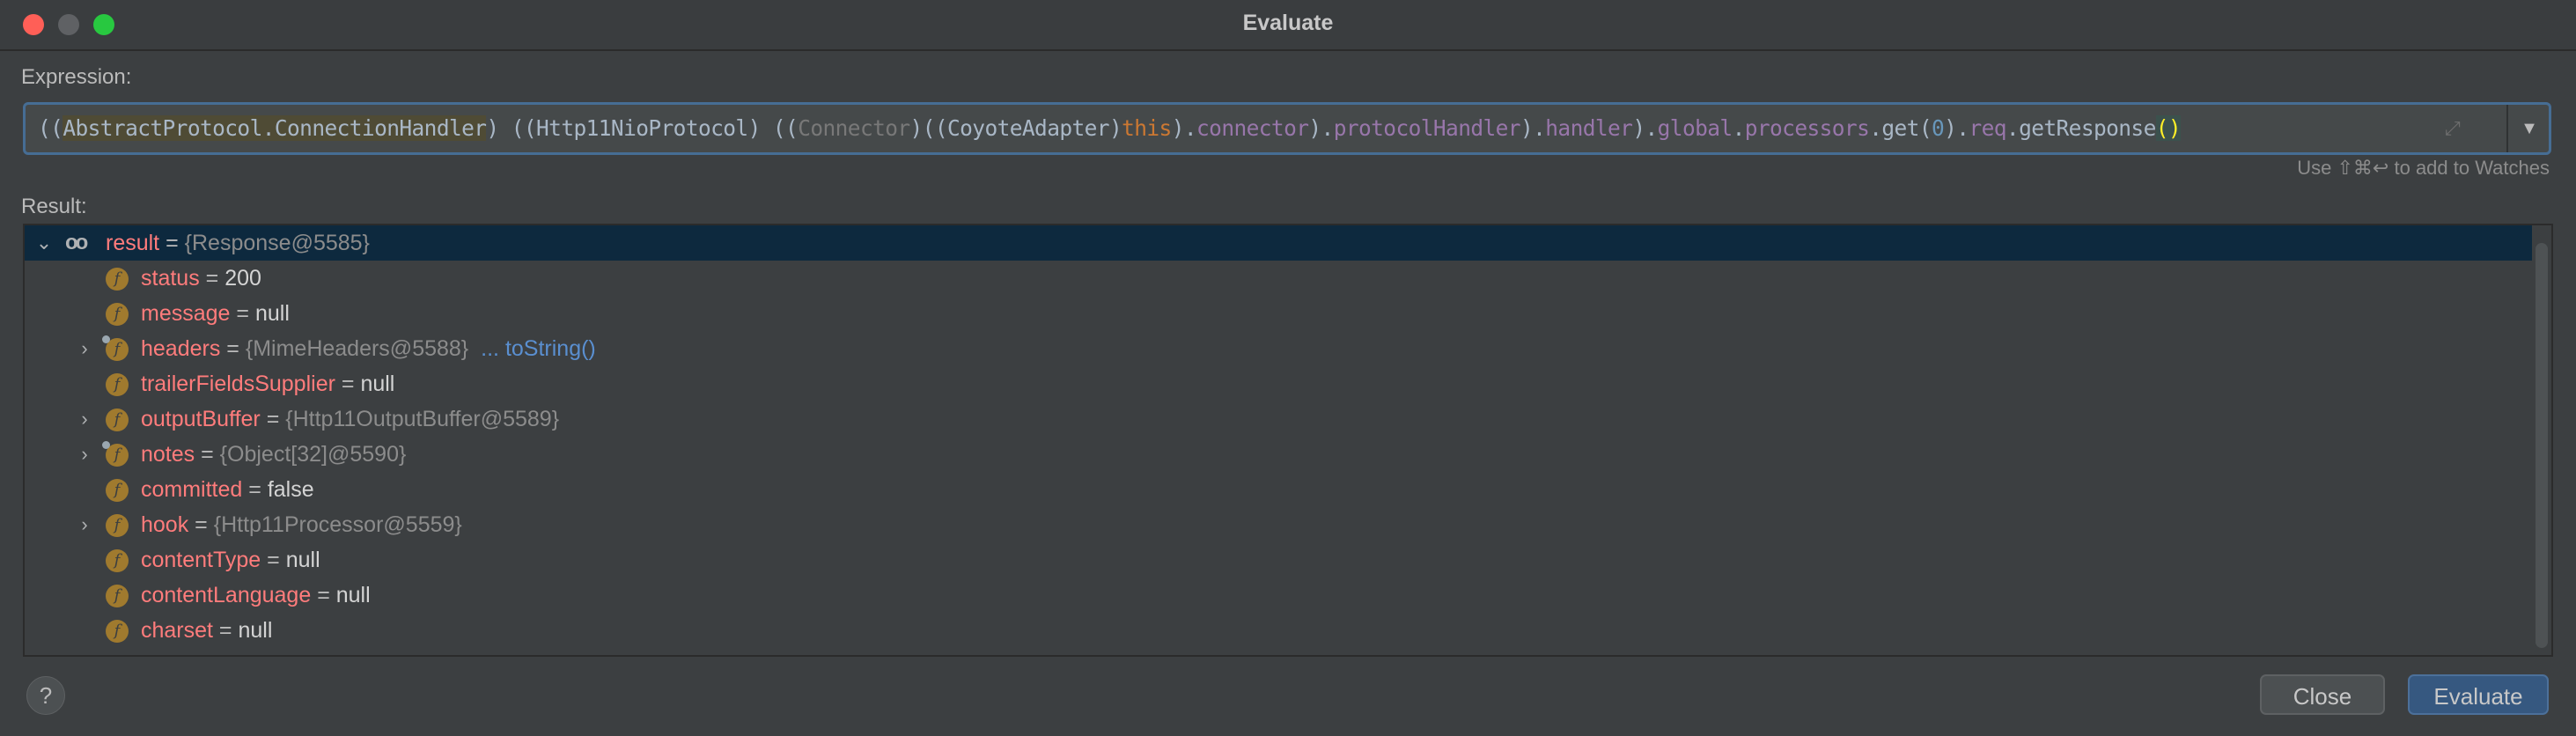 This screenshot has width=2576, height=736. I want to click on expression-token-gray: Connector, so click(854, 128).